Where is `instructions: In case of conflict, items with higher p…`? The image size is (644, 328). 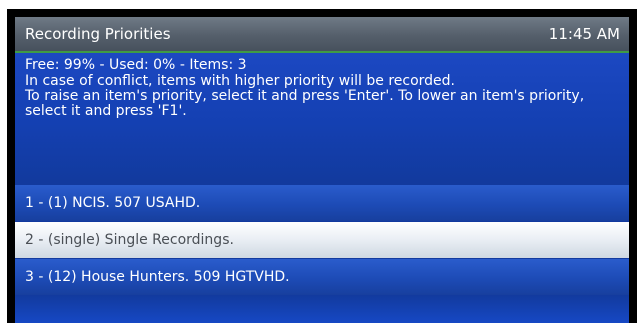 instructions: In case of conflict, items with higher p… is located at coordinates (325, 96).